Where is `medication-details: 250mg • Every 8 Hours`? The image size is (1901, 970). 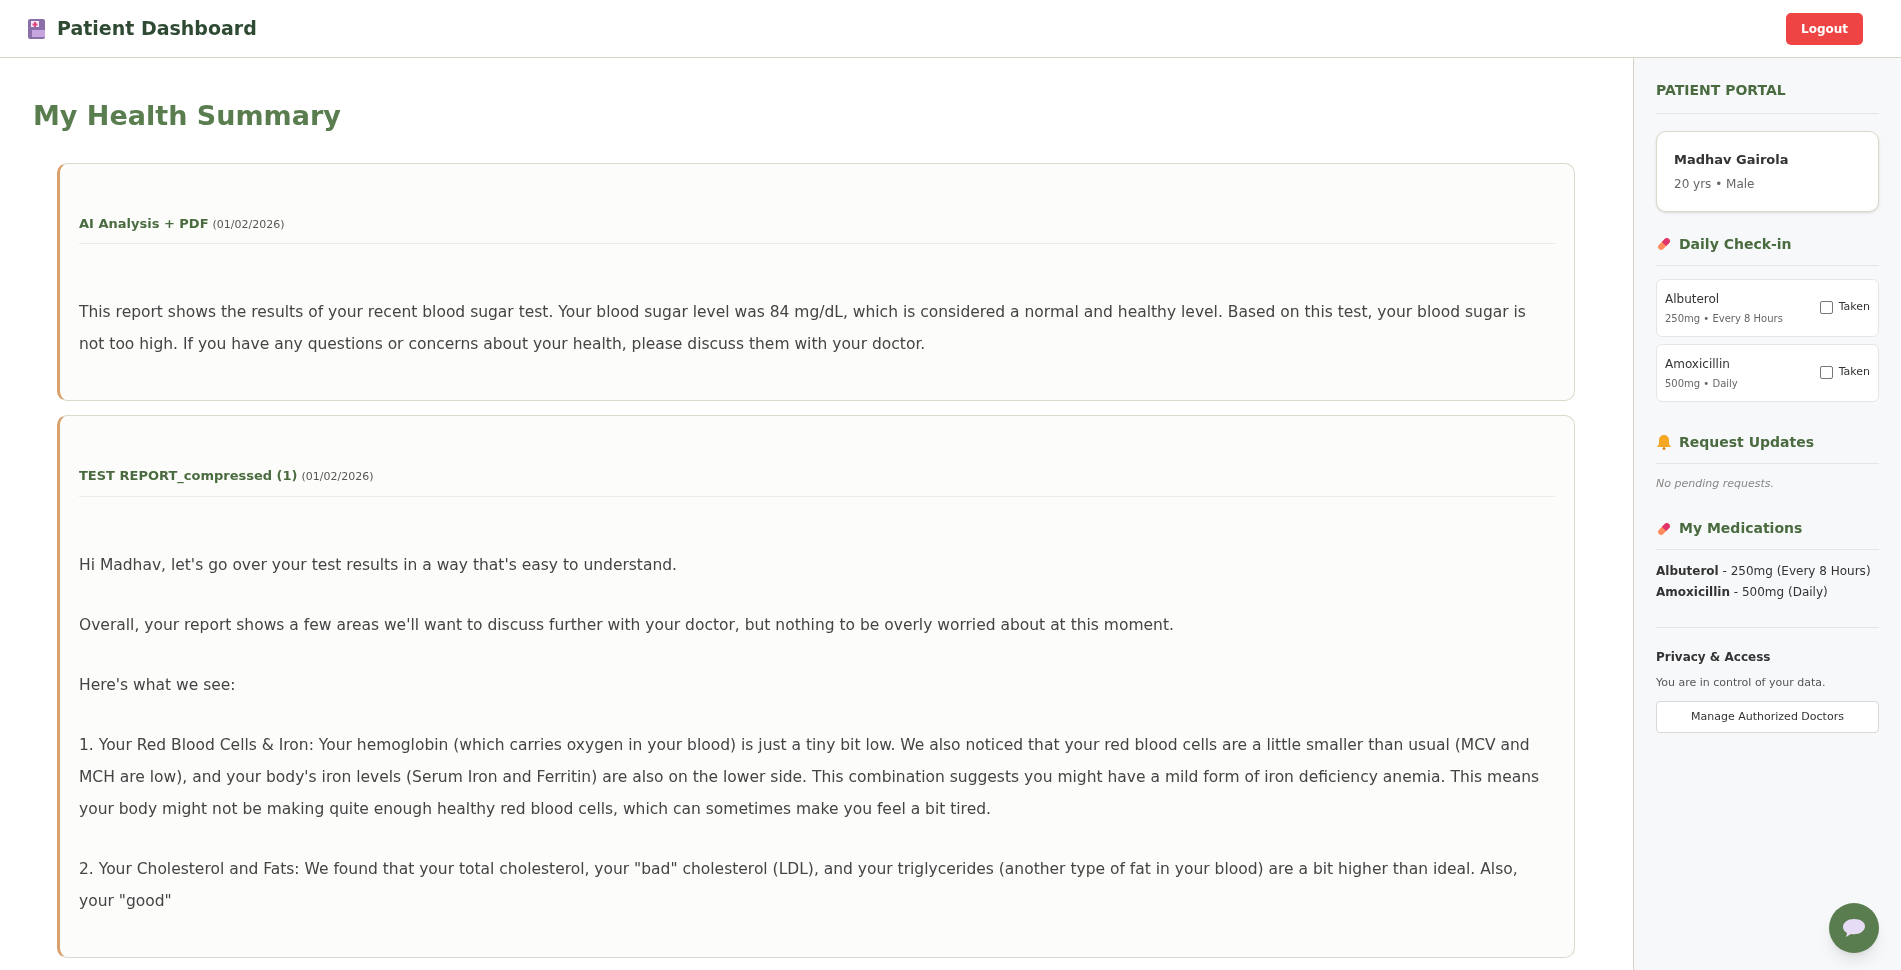
medication-details: 250mg • Every 8 Hours is located at coordinates (1724, 318).